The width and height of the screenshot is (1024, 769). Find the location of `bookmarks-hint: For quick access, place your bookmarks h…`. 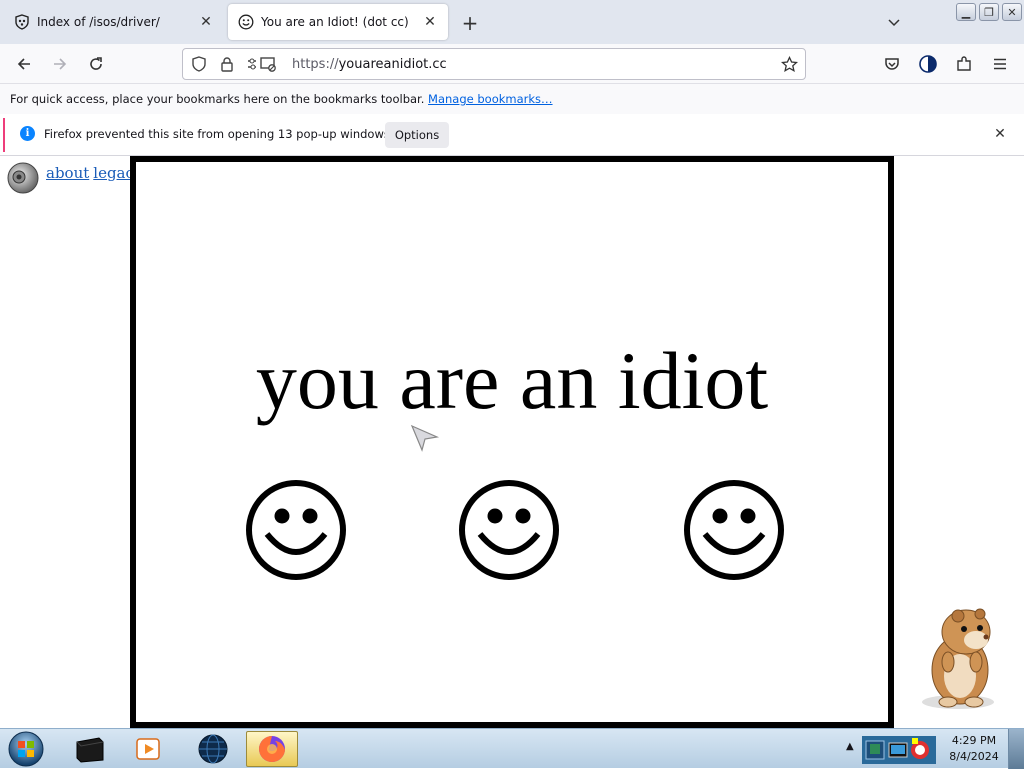

bookmarks-hint: For quick access, place your bookmarks h… is located at coordinates (281, 99).